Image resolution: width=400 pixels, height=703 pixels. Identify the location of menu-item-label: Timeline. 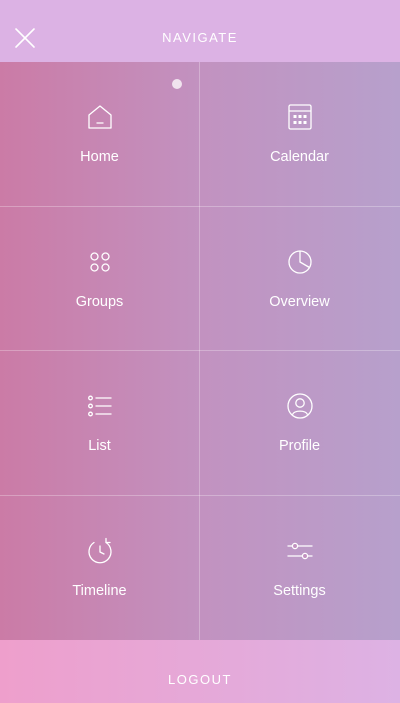
(99, 591).